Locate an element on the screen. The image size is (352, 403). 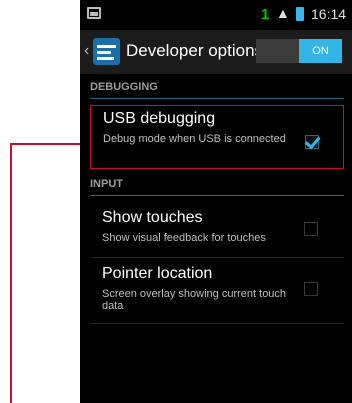
item-summary: Show visual feedback for touches is located at coordinates (184, 238).